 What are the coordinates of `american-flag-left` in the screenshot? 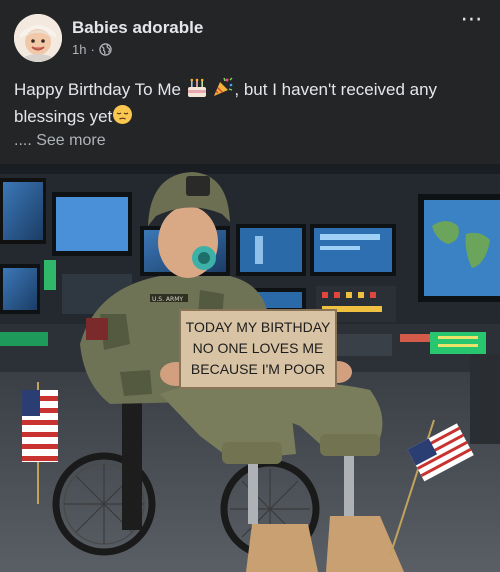 It's located at (40, 426).